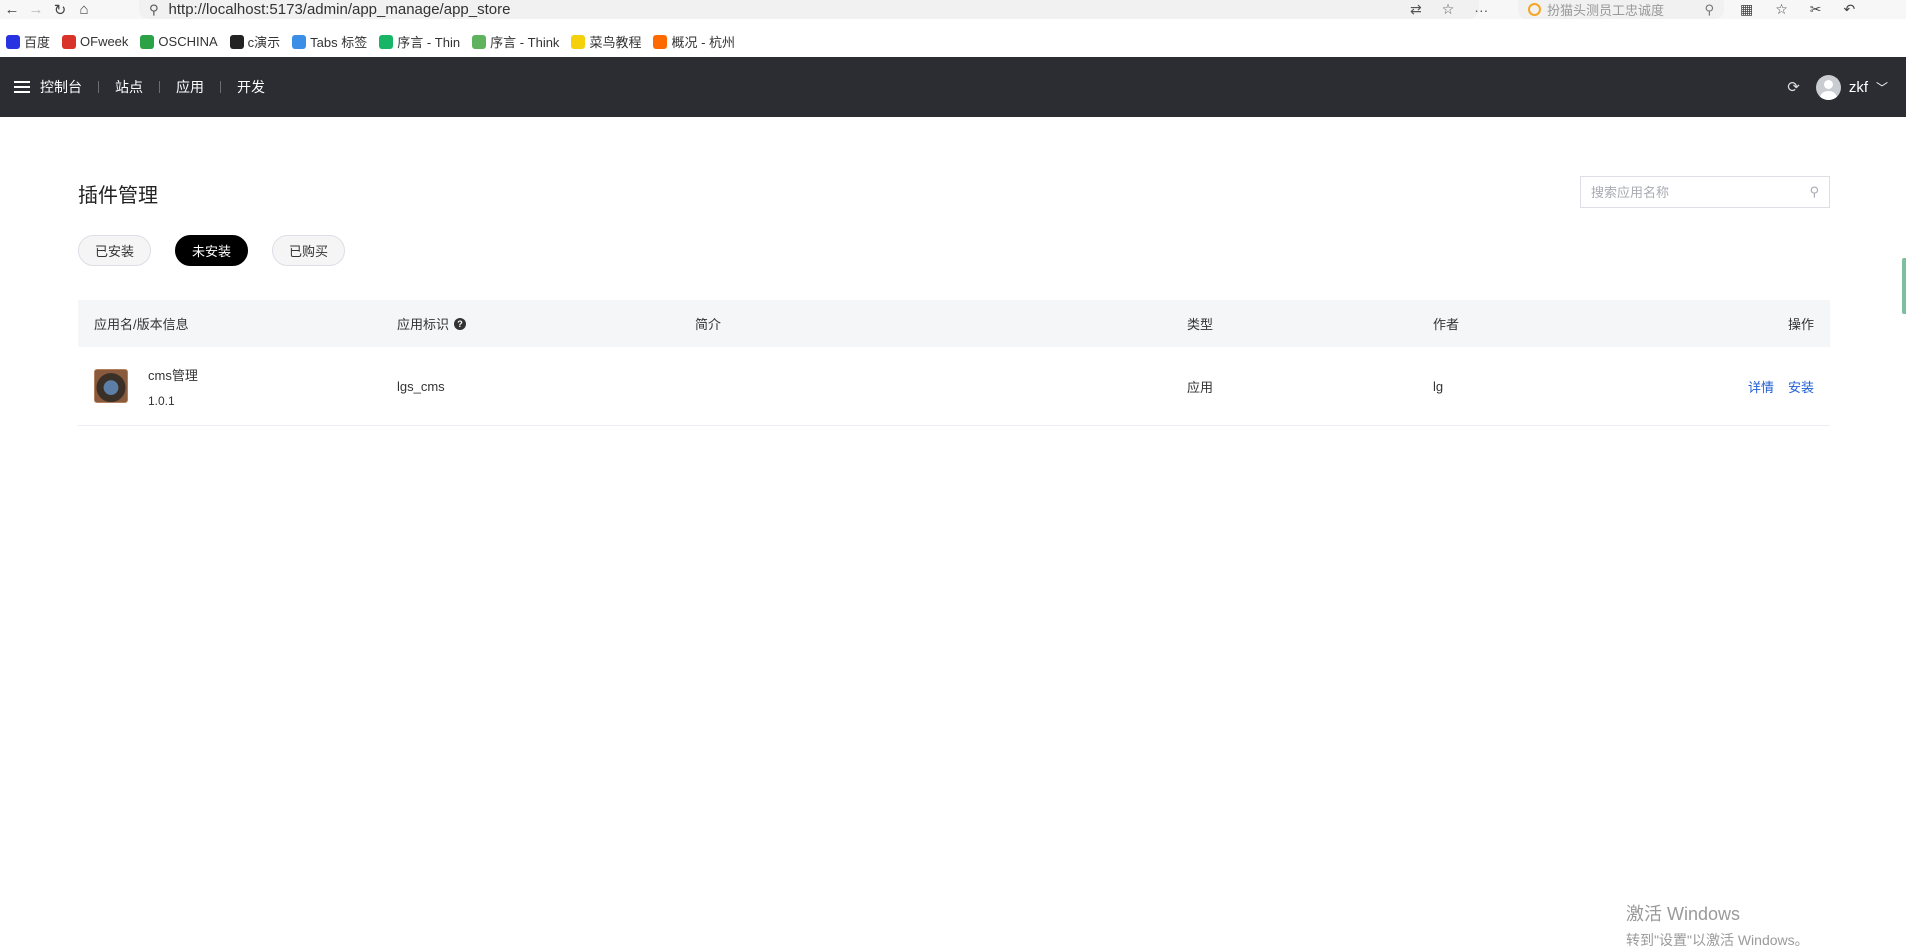 The height and width of the screenshot is (947, 1906). What do you see at coordinates (421, 386) in the screenshot?
I see `app-key: lgs_cms` at bounding box center [421, 386].